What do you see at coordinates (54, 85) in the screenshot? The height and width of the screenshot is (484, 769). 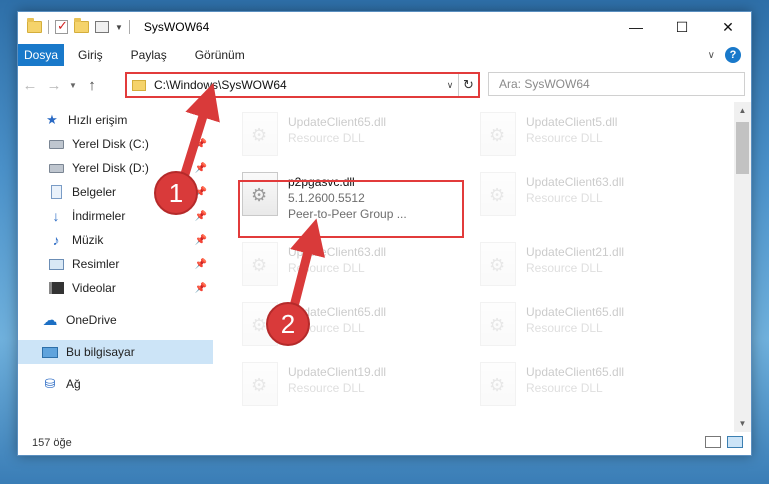 I see `forward-arrow-icon: →` at bounding box center [54, 85].